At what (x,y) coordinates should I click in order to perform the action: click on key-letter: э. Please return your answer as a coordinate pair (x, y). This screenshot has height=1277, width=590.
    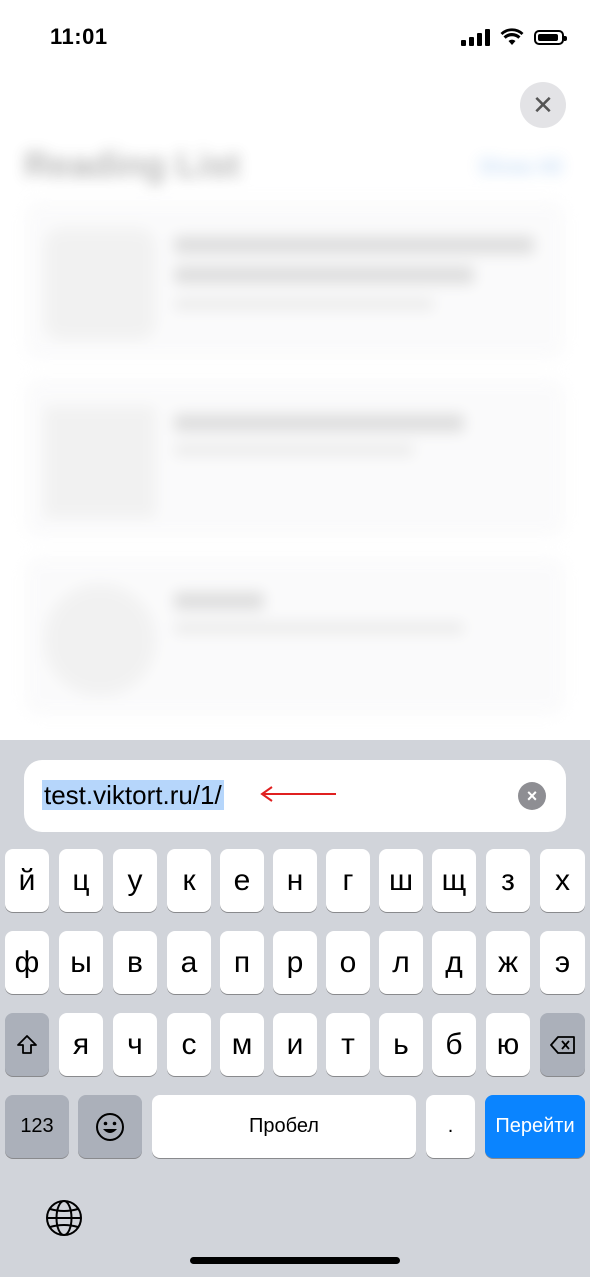
    Looking at the image, I should click on (562, 962).